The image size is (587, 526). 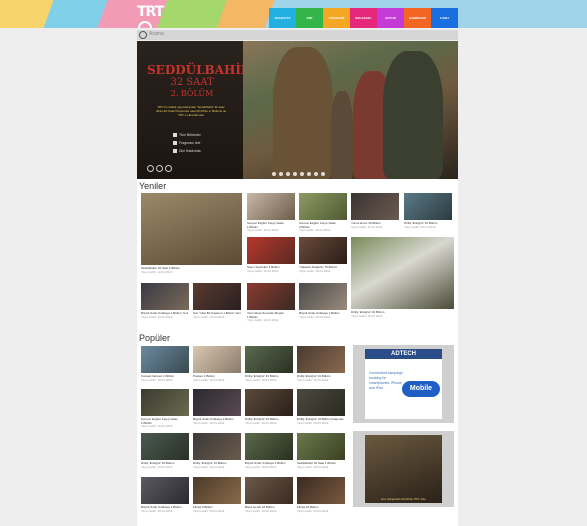 What do you see at coordinates (187, 151) in the screenshot?
I see `about-link: Dizi Hakkında` at bounding box center [187, 151].